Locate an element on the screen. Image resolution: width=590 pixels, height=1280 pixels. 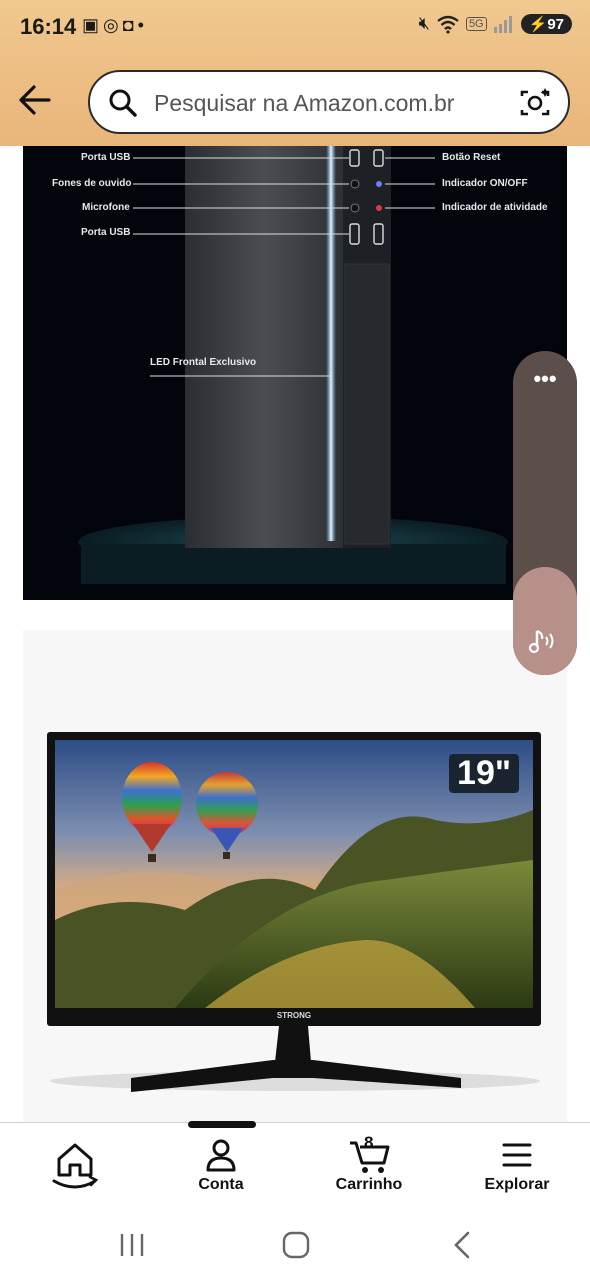
camera-search-icon is located at coordinates (535, 103).